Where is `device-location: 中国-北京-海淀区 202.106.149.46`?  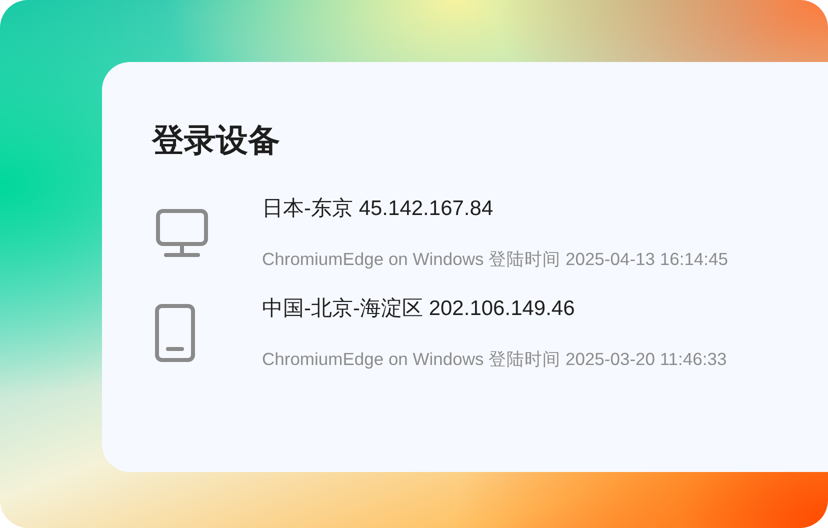 device-location: 中国-北京-海淀区 202.106.149.46 is located at coordinates (419, 309).